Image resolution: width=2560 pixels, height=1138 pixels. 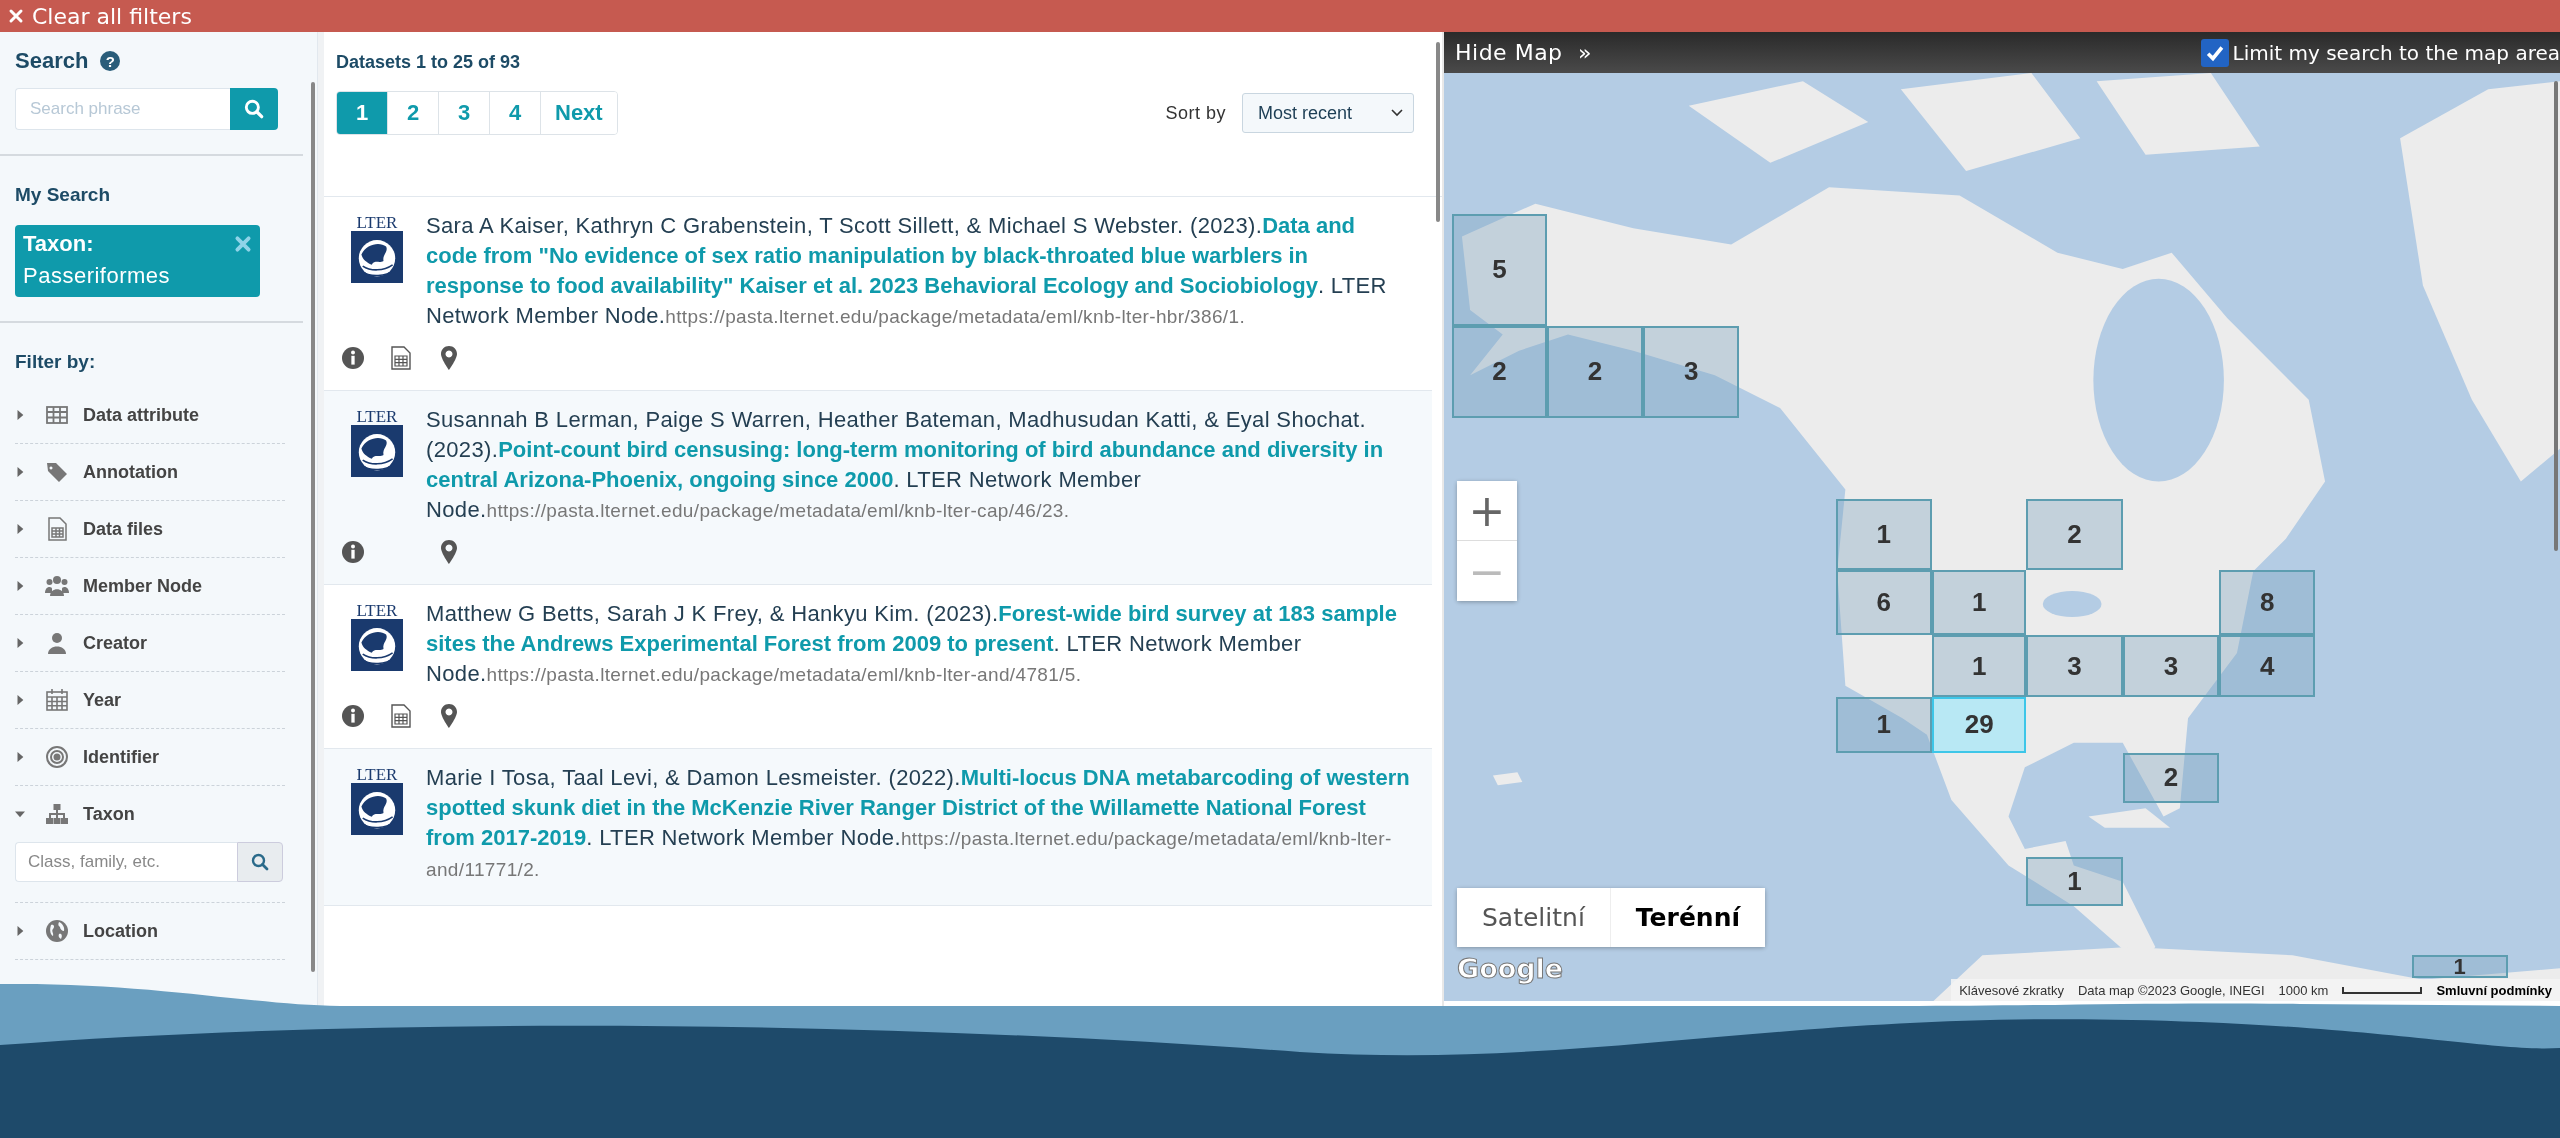 What do you see at coordinates (123, 529) in the screenshot?
I see `filter-label: Data files` at bounding box center [123, 529].